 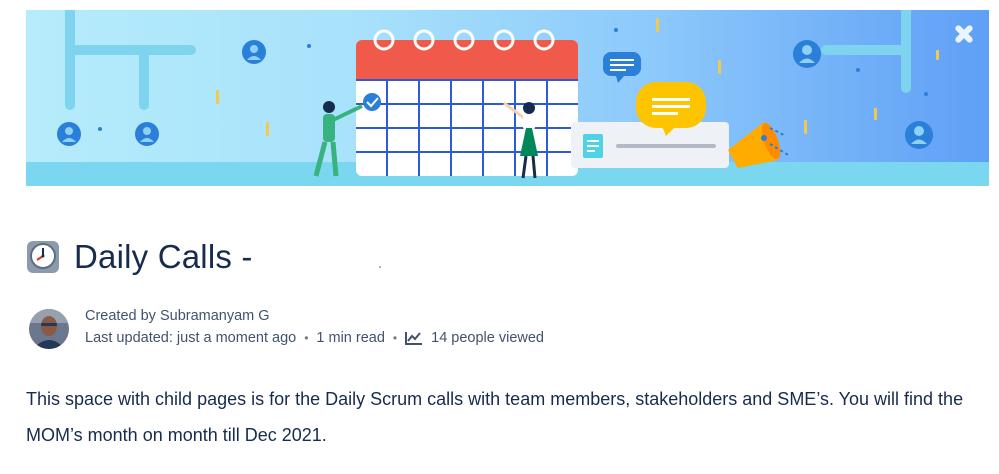 I want to click on calendar-illustration, so click(x=467, y=102).